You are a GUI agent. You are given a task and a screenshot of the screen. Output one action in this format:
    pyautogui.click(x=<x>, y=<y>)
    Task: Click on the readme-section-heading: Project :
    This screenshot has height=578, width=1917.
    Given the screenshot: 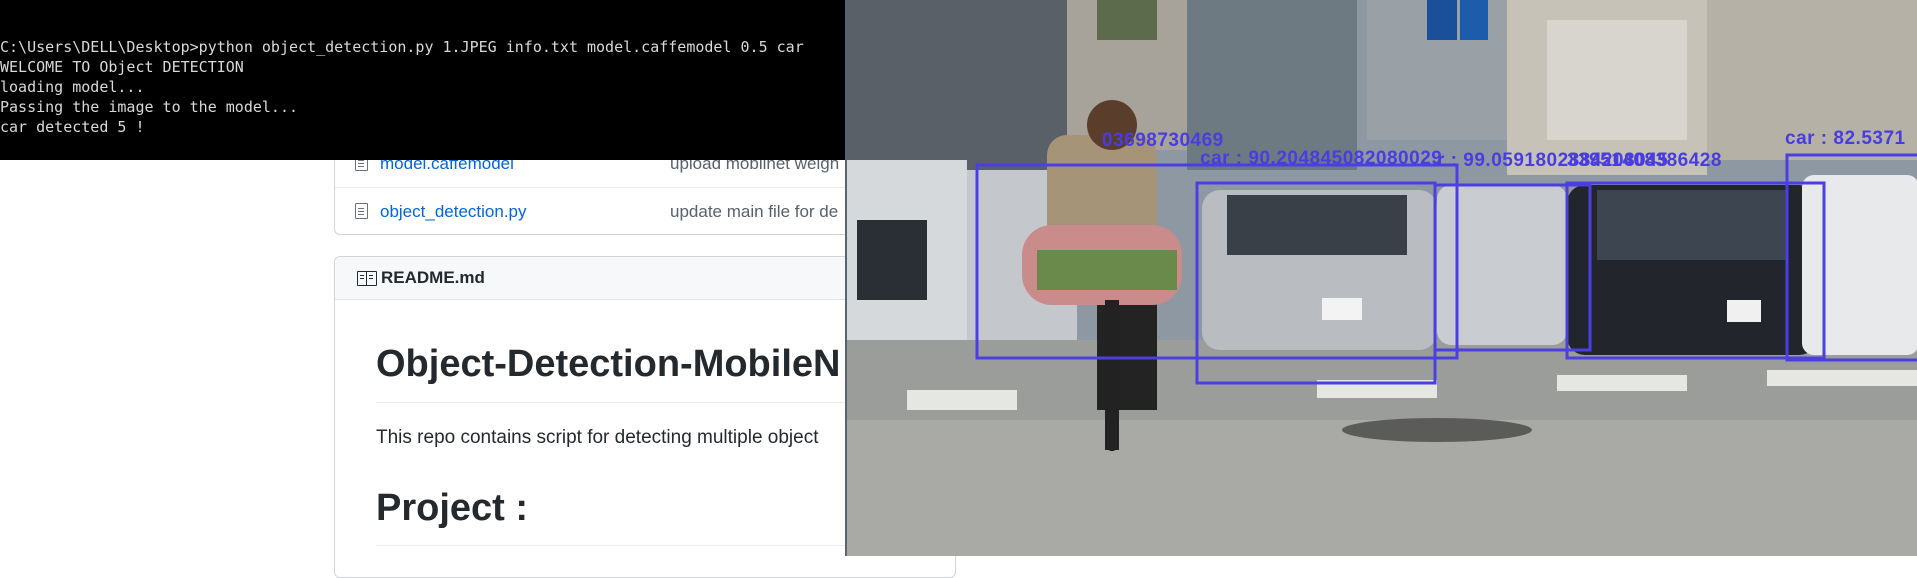 What is the action you would take?
    pyautogui.click(x=452, y=508)
    